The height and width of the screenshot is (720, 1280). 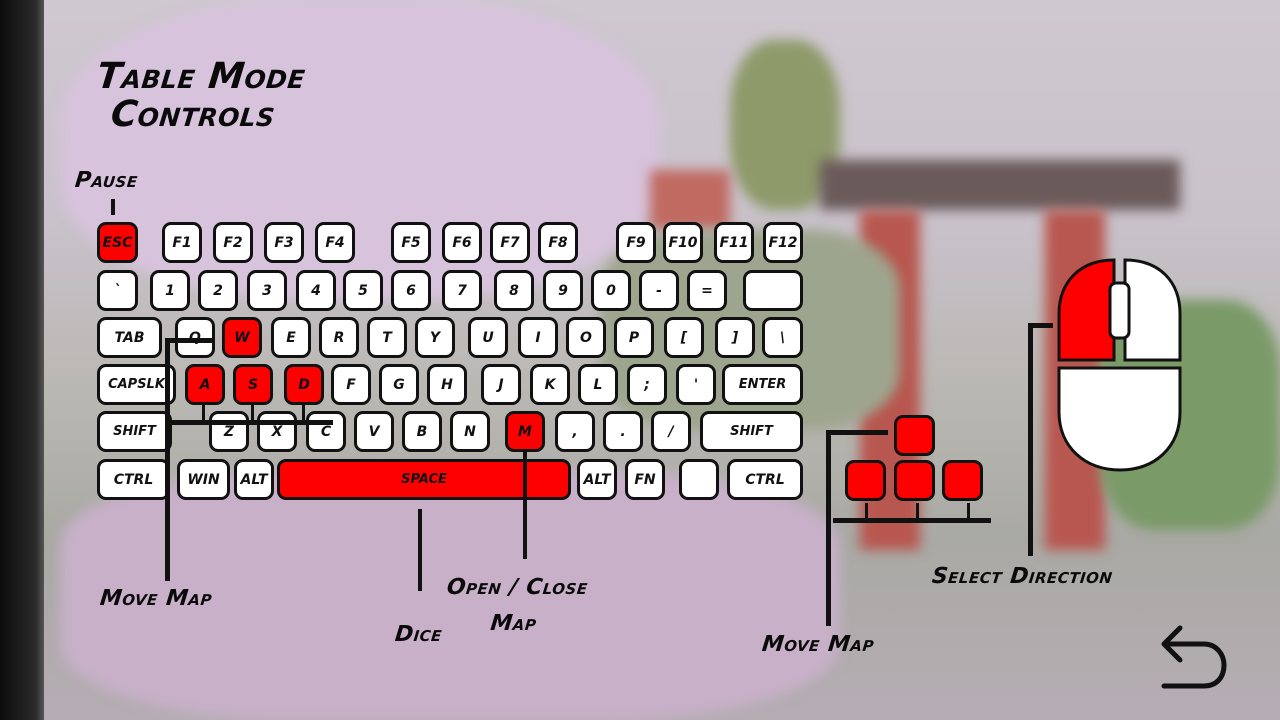 What do you see at coordinates (374, 431) in the screenshot?
I see `key-v: V` at bounding box center [374, 431].